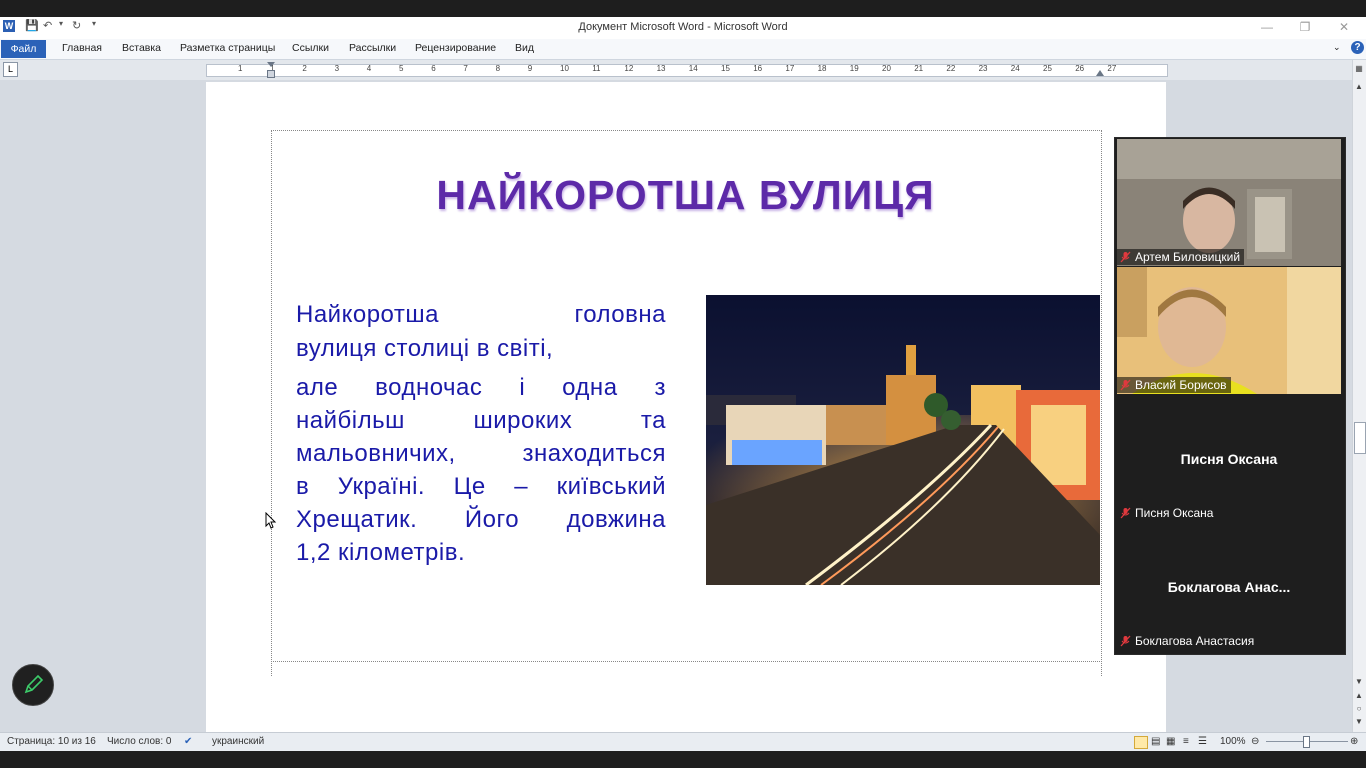 Image resolution: width=1366 pixels, height=768 pixels. I want to click on left-indent-marker, so click(271, 74).